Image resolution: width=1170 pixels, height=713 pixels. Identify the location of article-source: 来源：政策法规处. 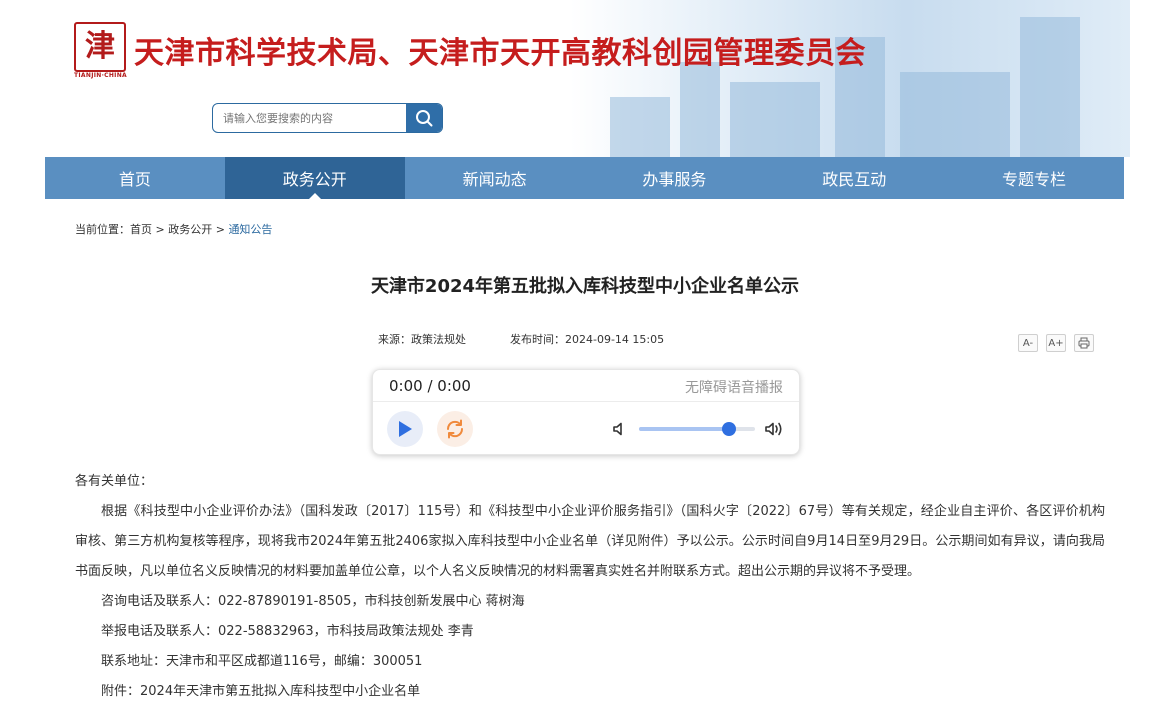
(422, 339).